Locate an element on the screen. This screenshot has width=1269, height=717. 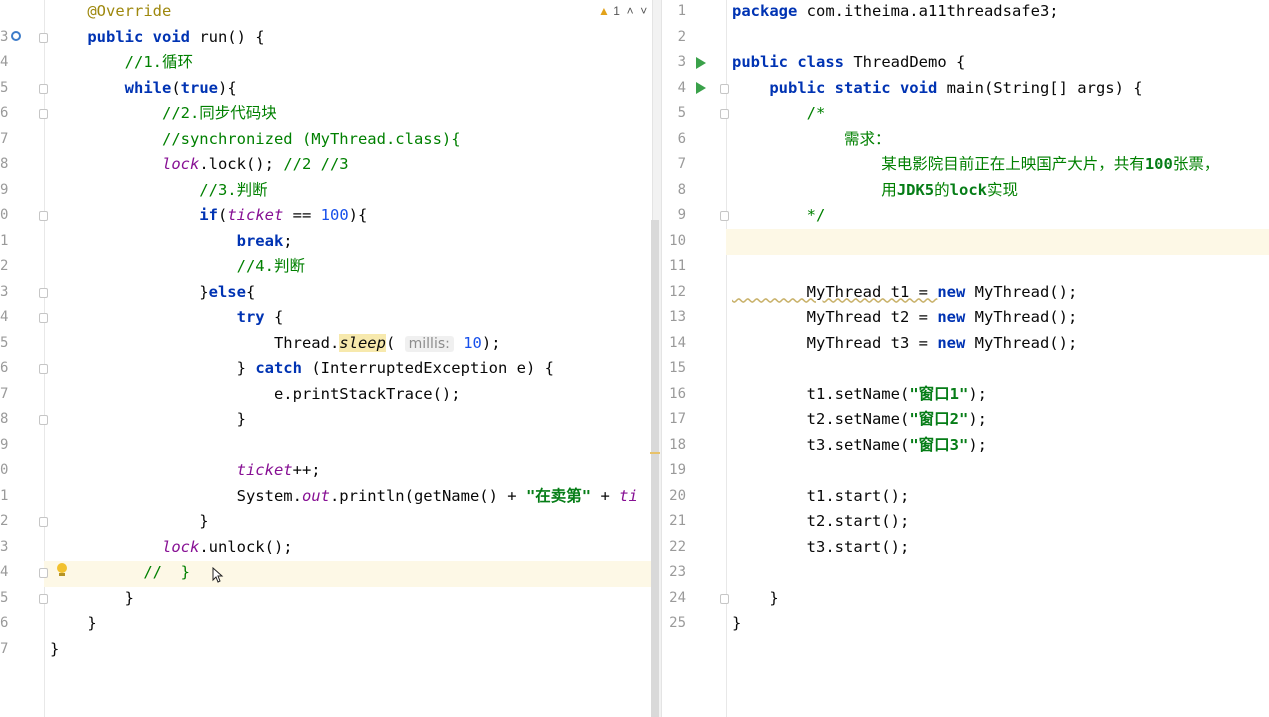
line-number: 12 is located at coordinates (677, 291).